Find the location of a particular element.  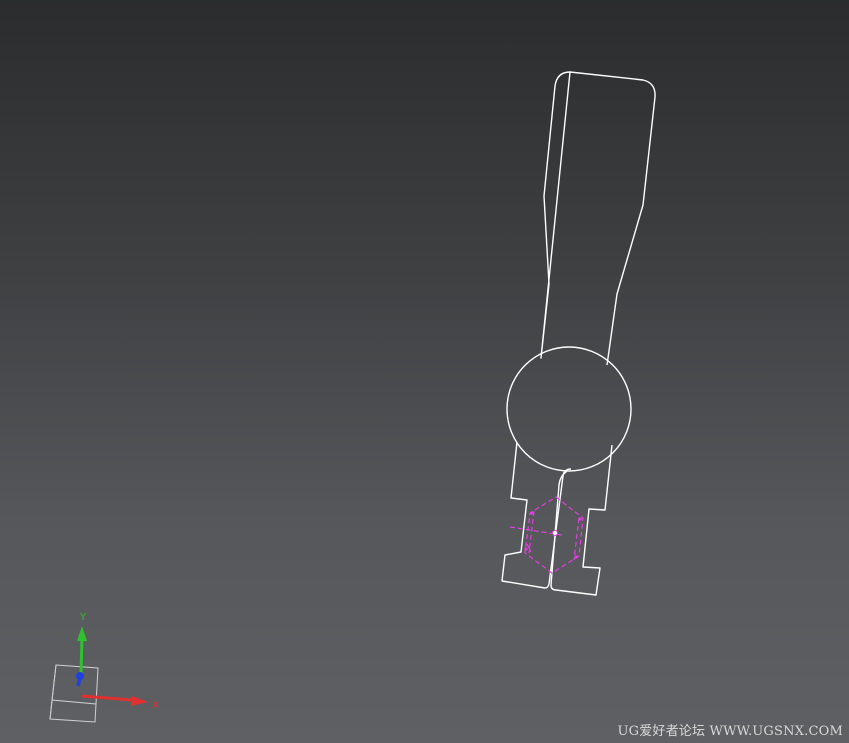

inner-right-edge is located at coordinates (576, 539).